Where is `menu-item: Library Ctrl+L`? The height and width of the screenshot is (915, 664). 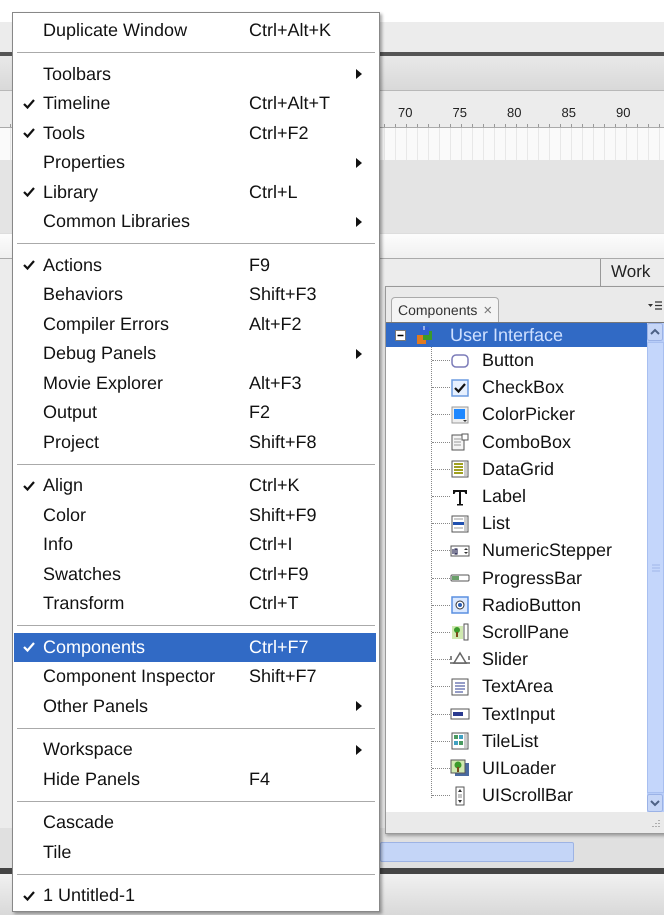 menu-item: Library Ctrl+L is located at coordinates (195, 192).